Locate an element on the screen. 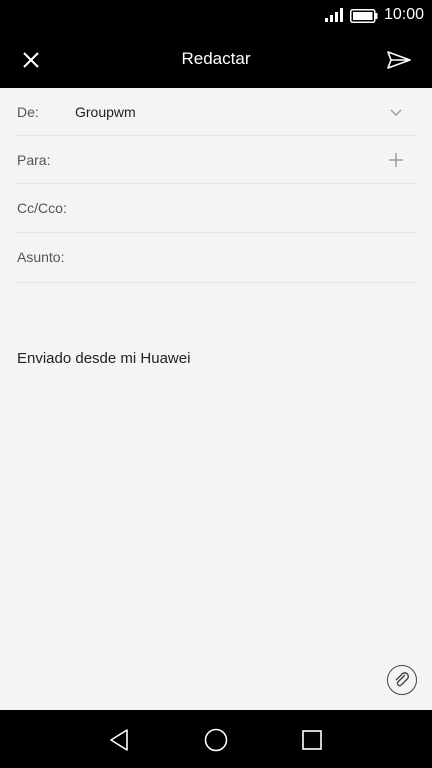 Image resolution: width=432 pixels, height=768 pixels. home-button is located at coordinates (216, 740).